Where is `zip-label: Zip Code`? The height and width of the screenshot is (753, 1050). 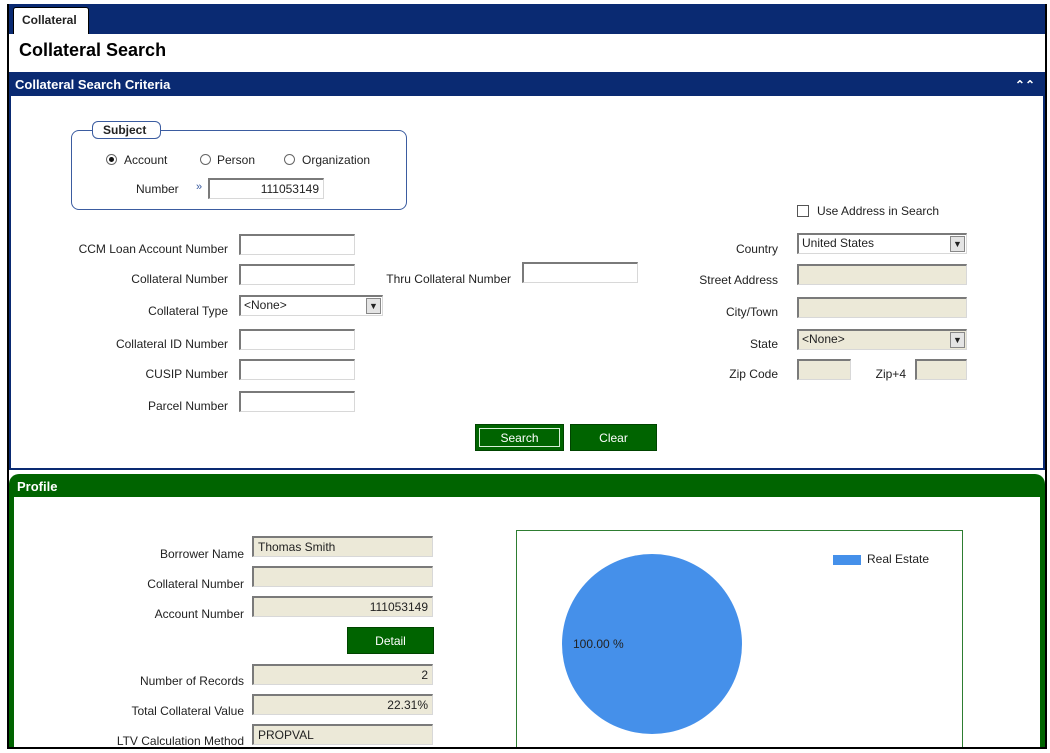 zip-label: Zip Code is located at coordinates (753, 374).